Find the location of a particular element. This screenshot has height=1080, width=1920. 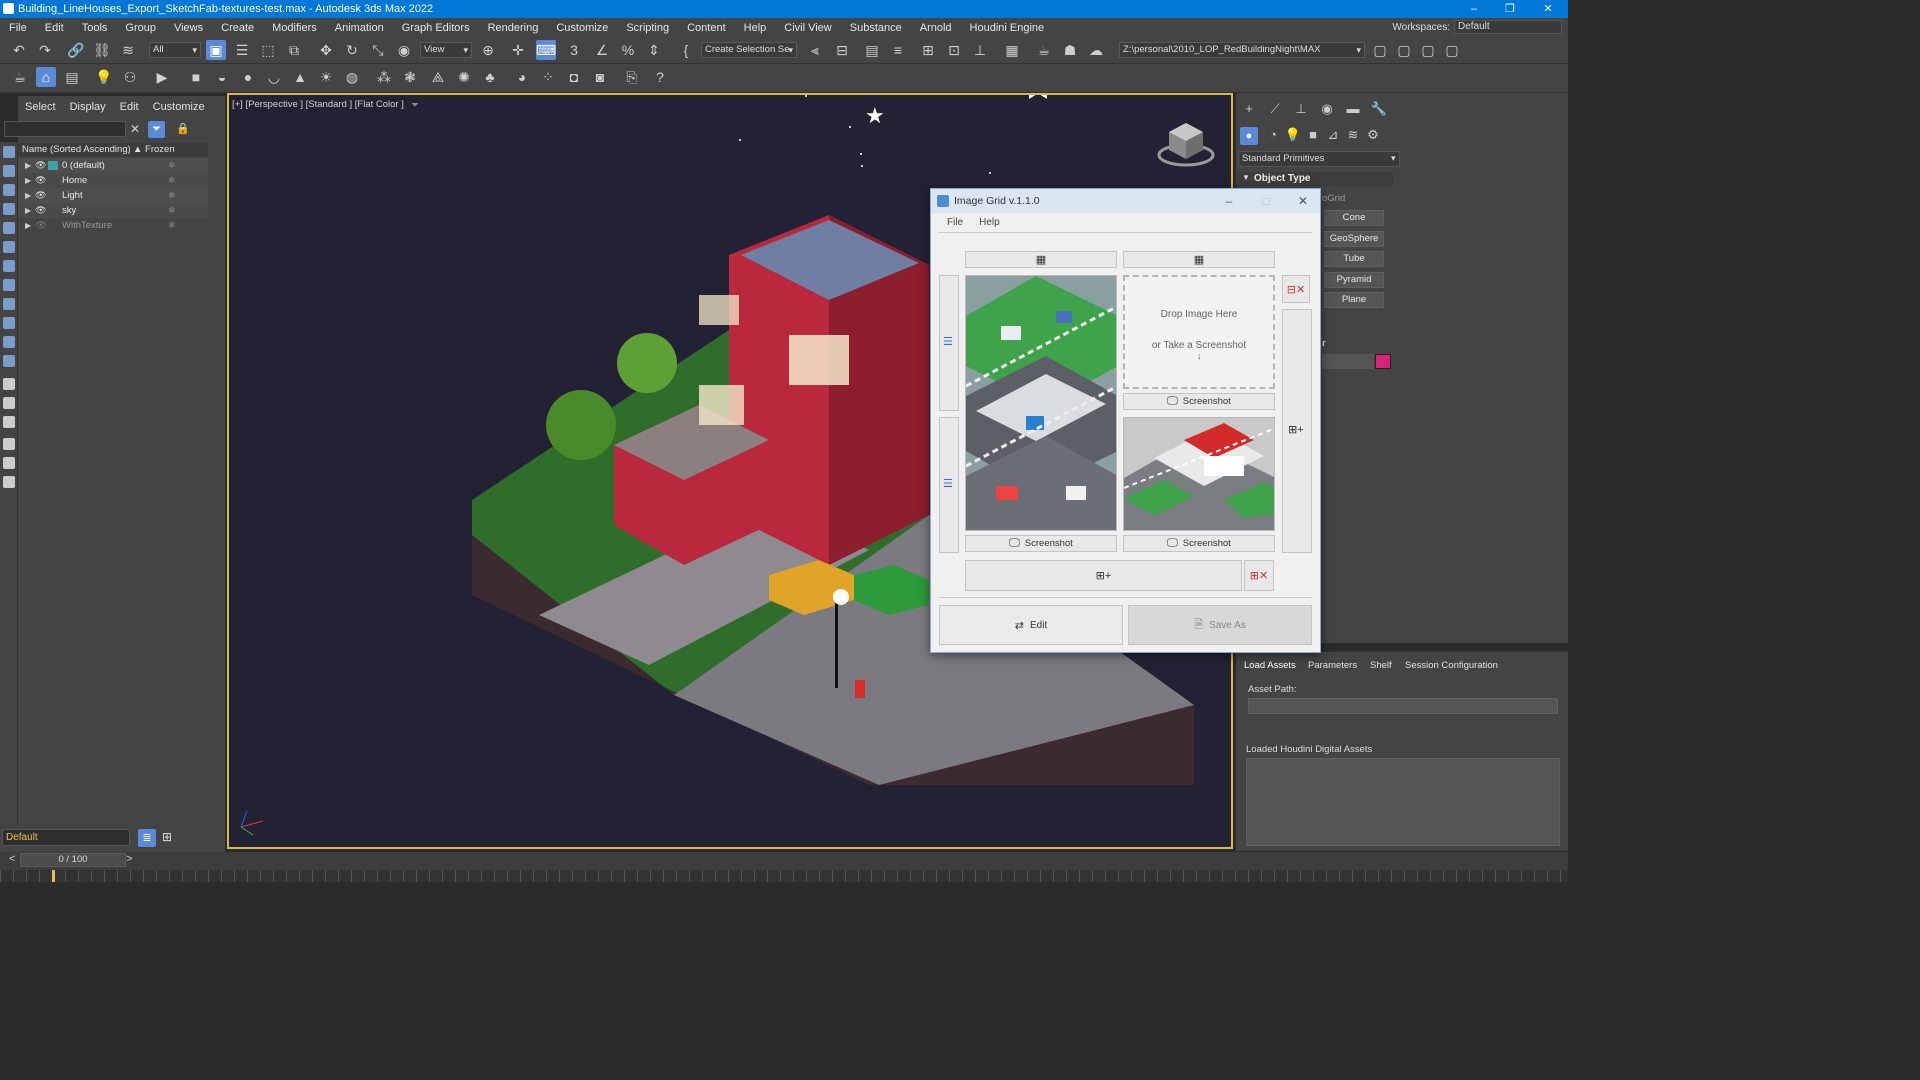

cone-icon: ▲ is located at coordinates (300, 77).